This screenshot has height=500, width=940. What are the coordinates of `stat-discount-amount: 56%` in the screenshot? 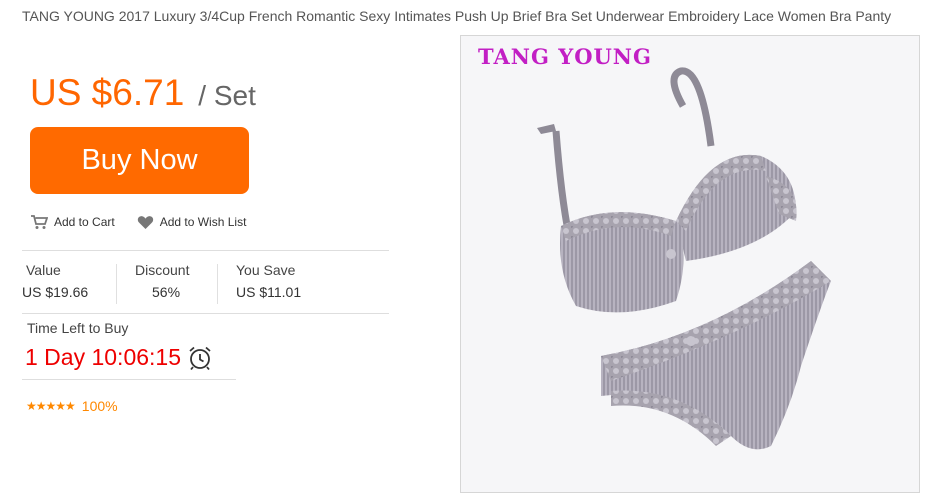 It's located at (166, 292).